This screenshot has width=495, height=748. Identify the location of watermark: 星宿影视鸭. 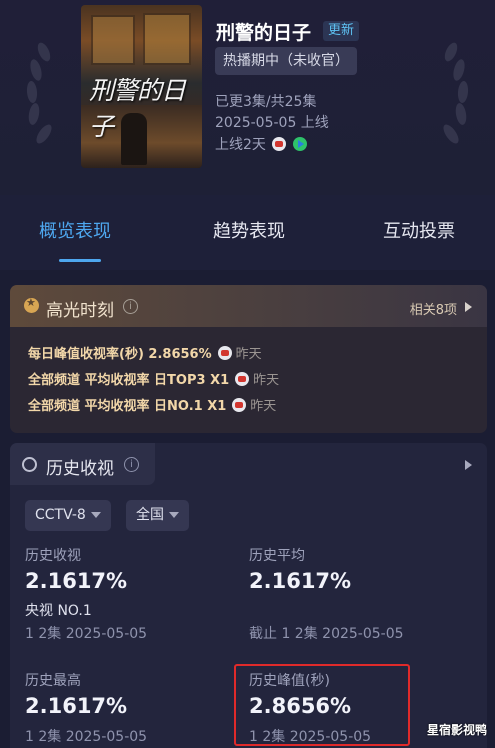
(456, 730).